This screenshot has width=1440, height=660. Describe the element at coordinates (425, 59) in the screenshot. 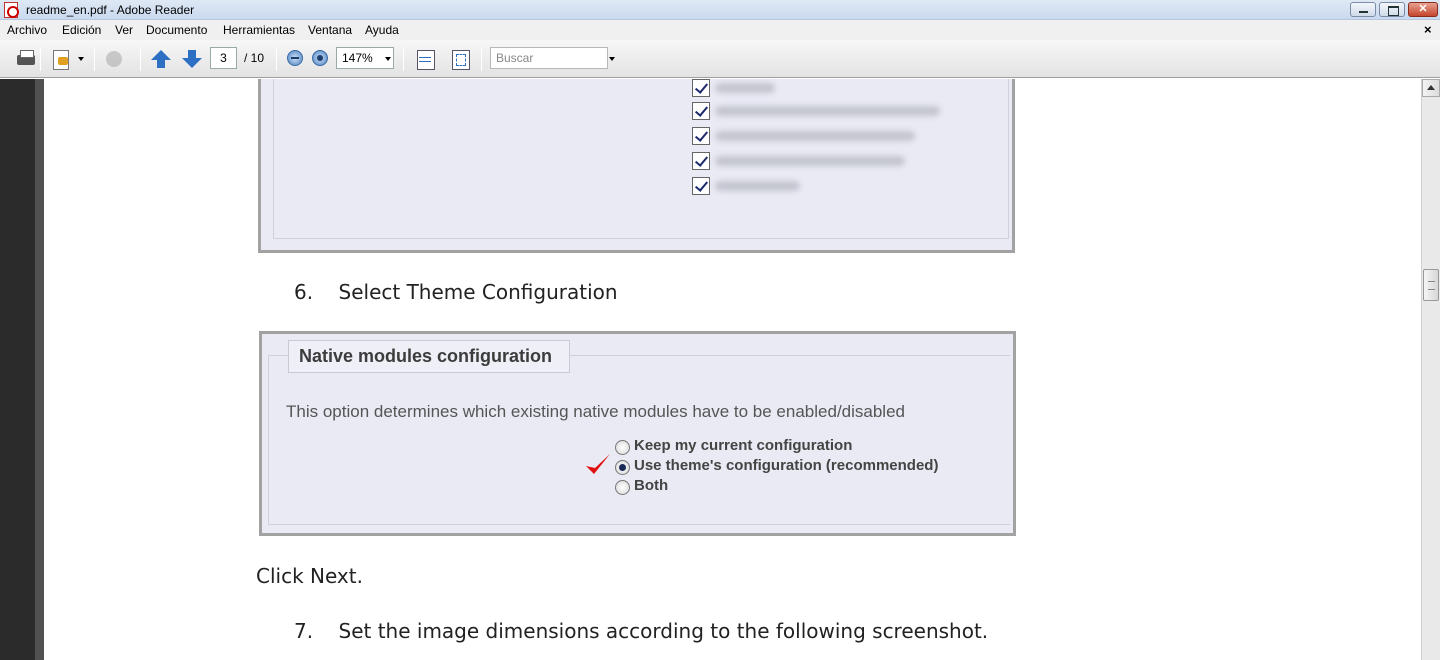

I see `fit-page-icon` at that location.